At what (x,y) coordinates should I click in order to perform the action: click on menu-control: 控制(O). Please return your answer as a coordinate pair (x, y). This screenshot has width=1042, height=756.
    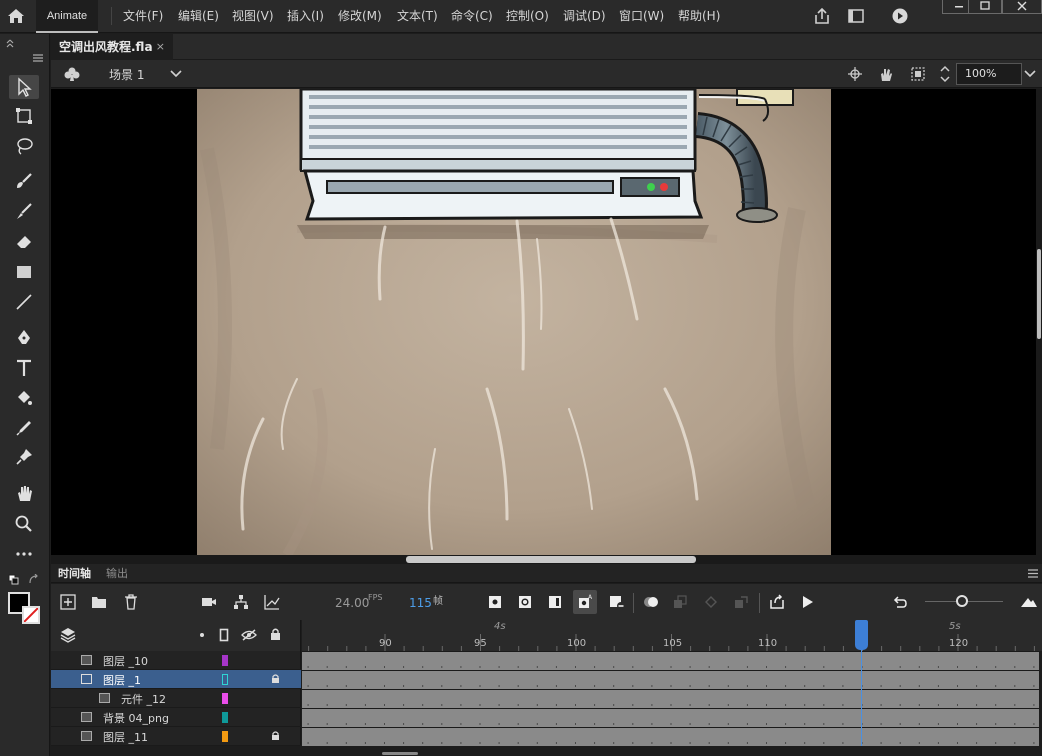
    Looking at the image, I should click on (527, 16).